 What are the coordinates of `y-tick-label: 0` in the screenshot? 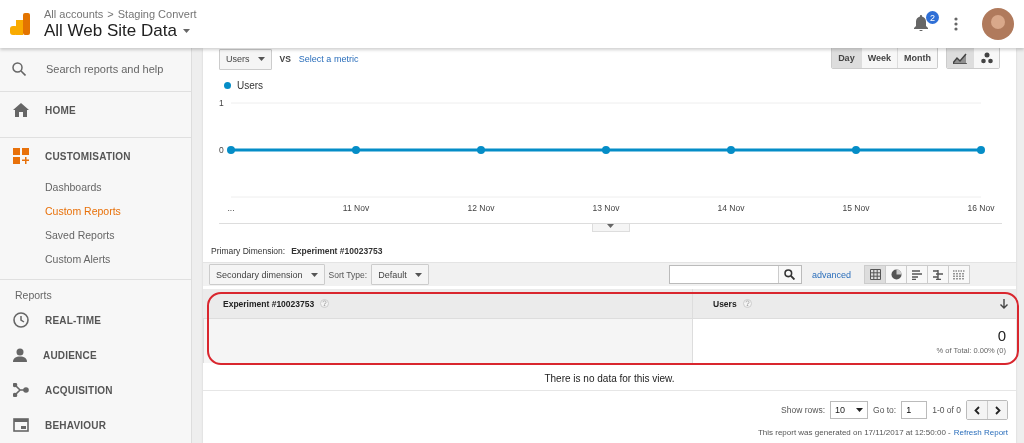 It's located at (221, 150).